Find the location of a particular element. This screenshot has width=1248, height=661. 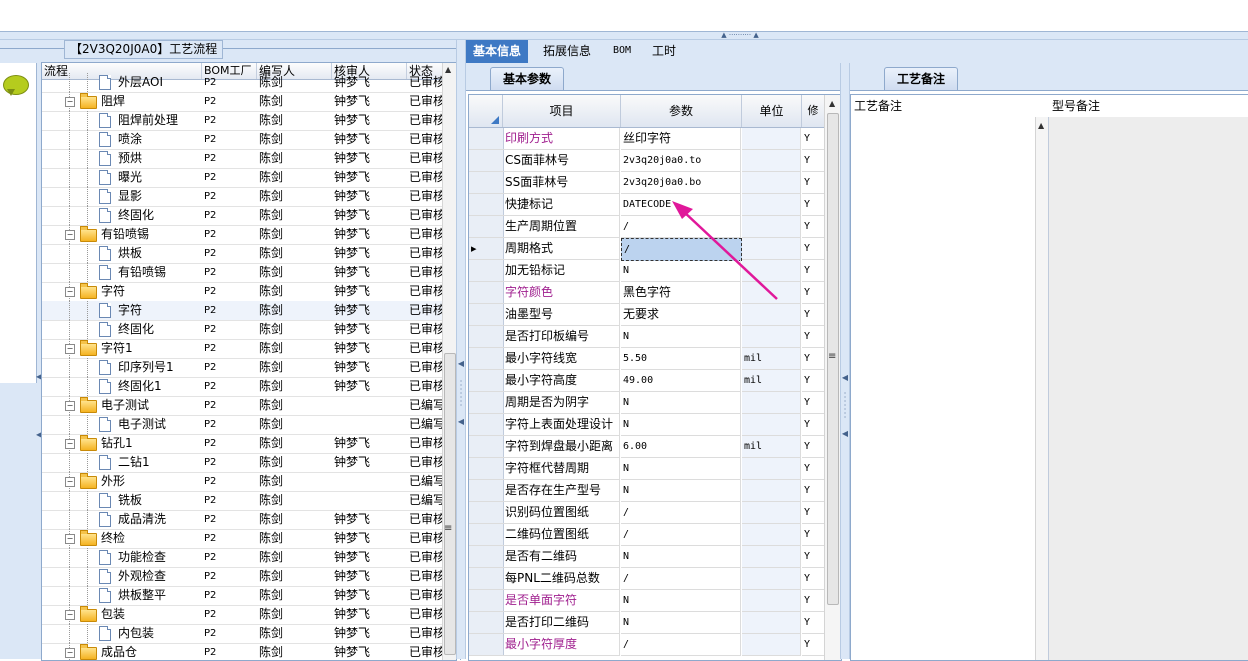

splitter-arrow-icon-2: ◀ is located at coordinates (461, 422).